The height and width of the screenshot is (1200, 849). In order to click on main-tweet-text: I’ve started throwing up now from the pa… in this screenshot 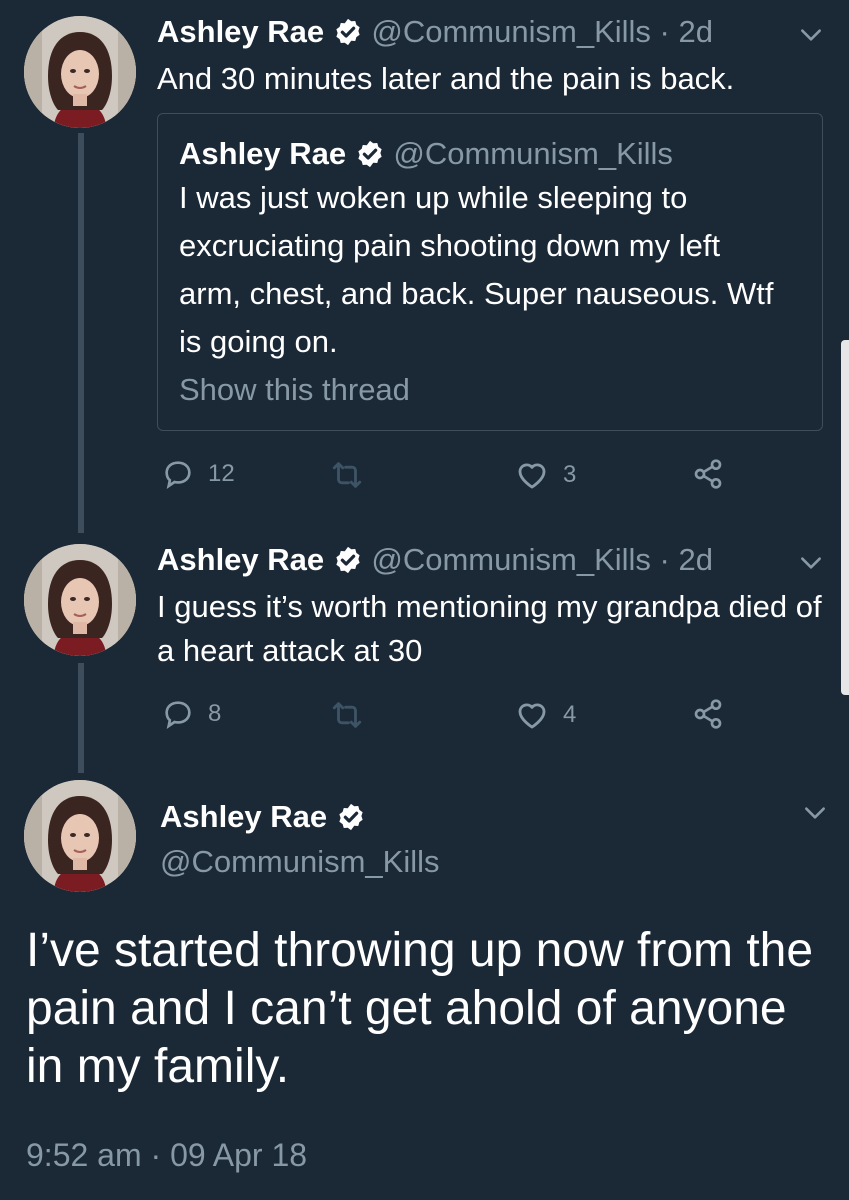, I will do `click(420, 1008)`.